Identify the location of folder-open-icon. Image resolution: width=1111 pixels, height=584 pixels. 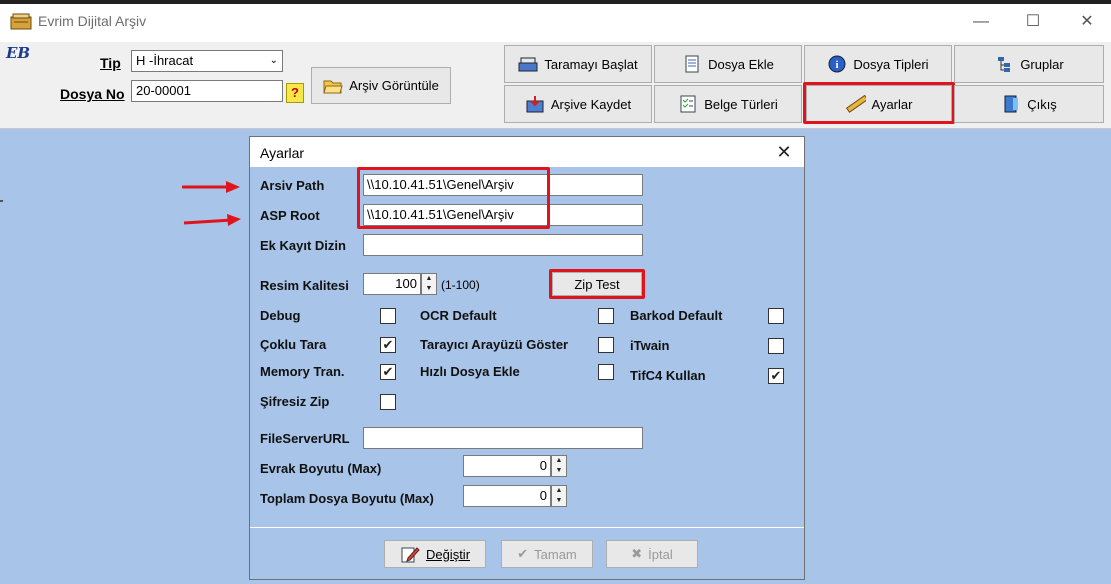
(333, 86).